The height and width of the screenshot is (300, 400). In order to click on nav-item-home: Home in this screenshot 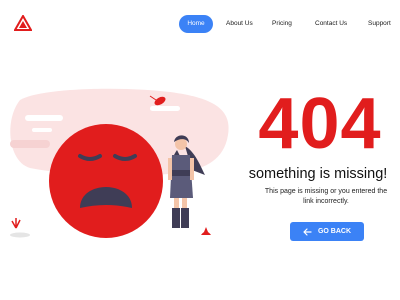, I will do `click(196, 24)`.